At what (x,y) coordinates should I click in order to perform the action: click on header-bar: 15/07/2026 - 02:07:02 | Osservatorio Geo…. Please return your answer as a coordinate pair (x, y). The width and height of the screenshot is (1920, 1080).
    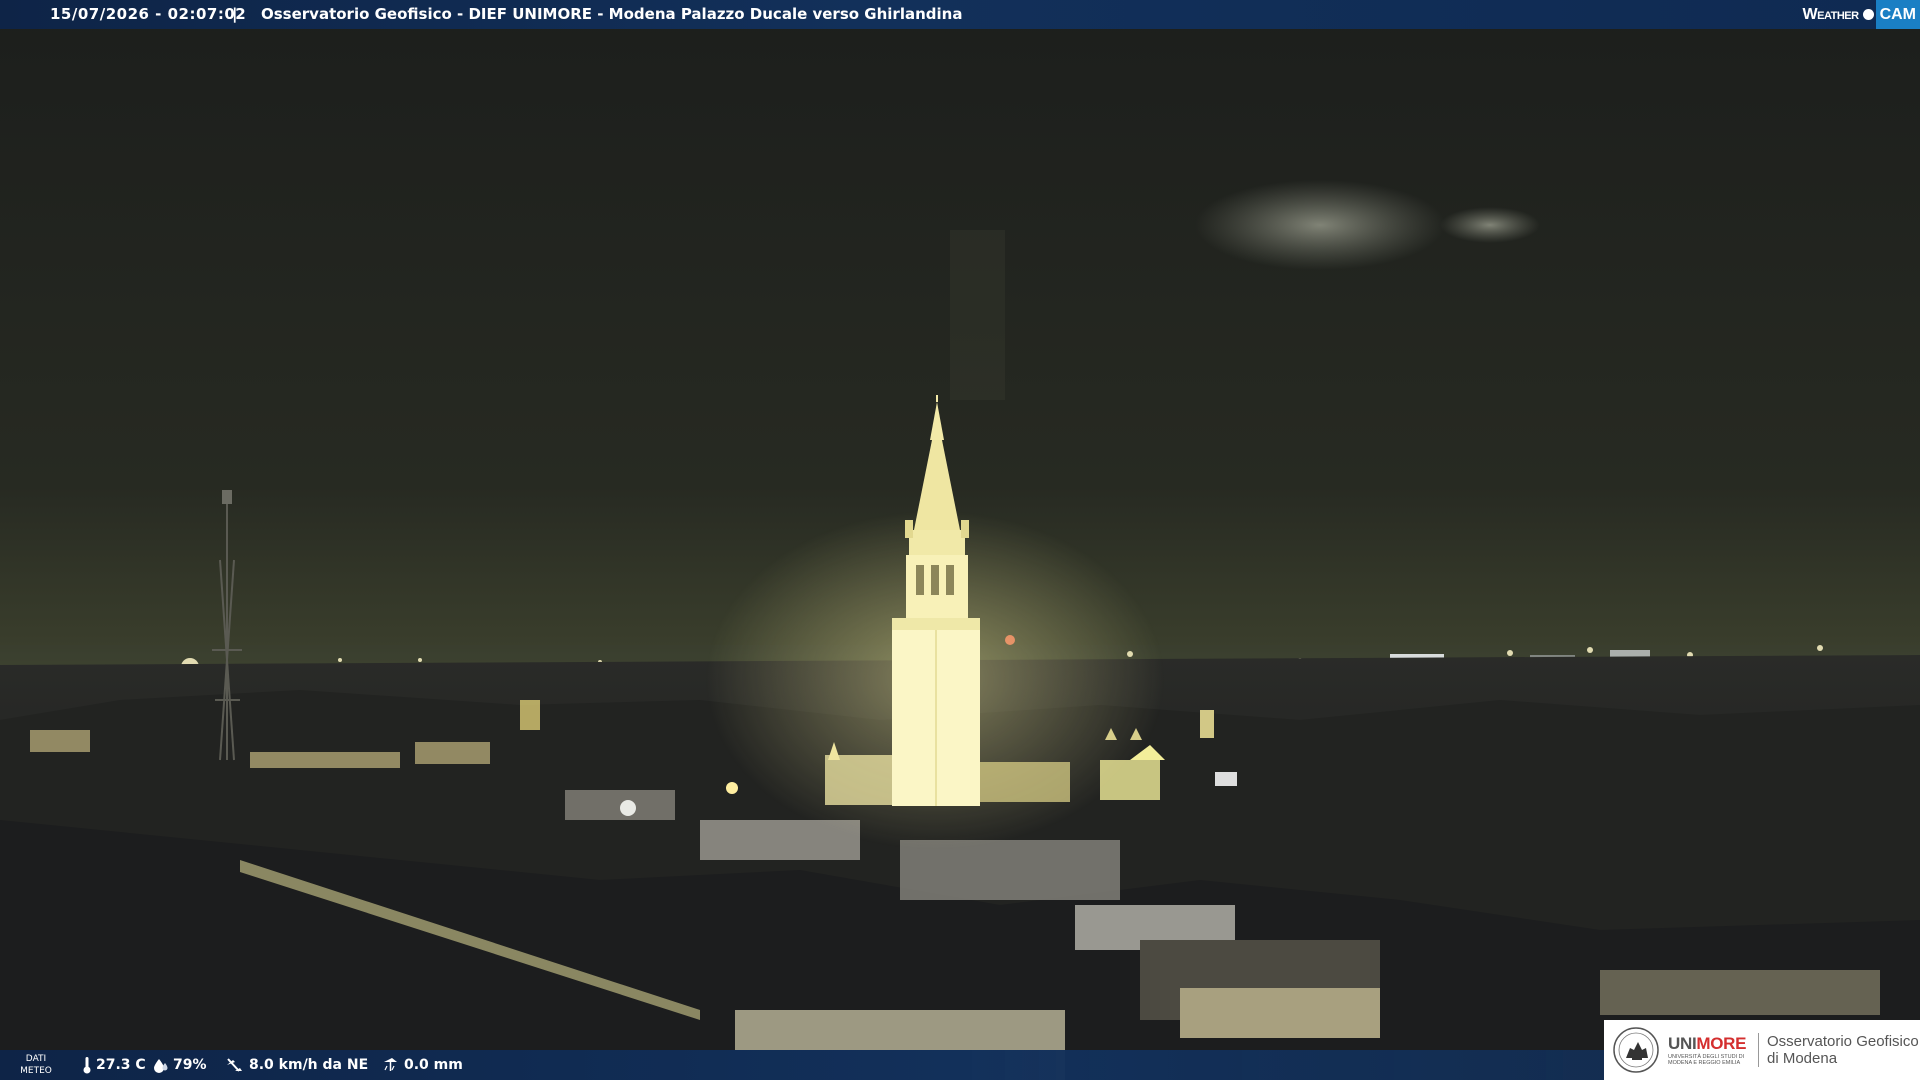
    Looking at the image, I should click on (960, 14).